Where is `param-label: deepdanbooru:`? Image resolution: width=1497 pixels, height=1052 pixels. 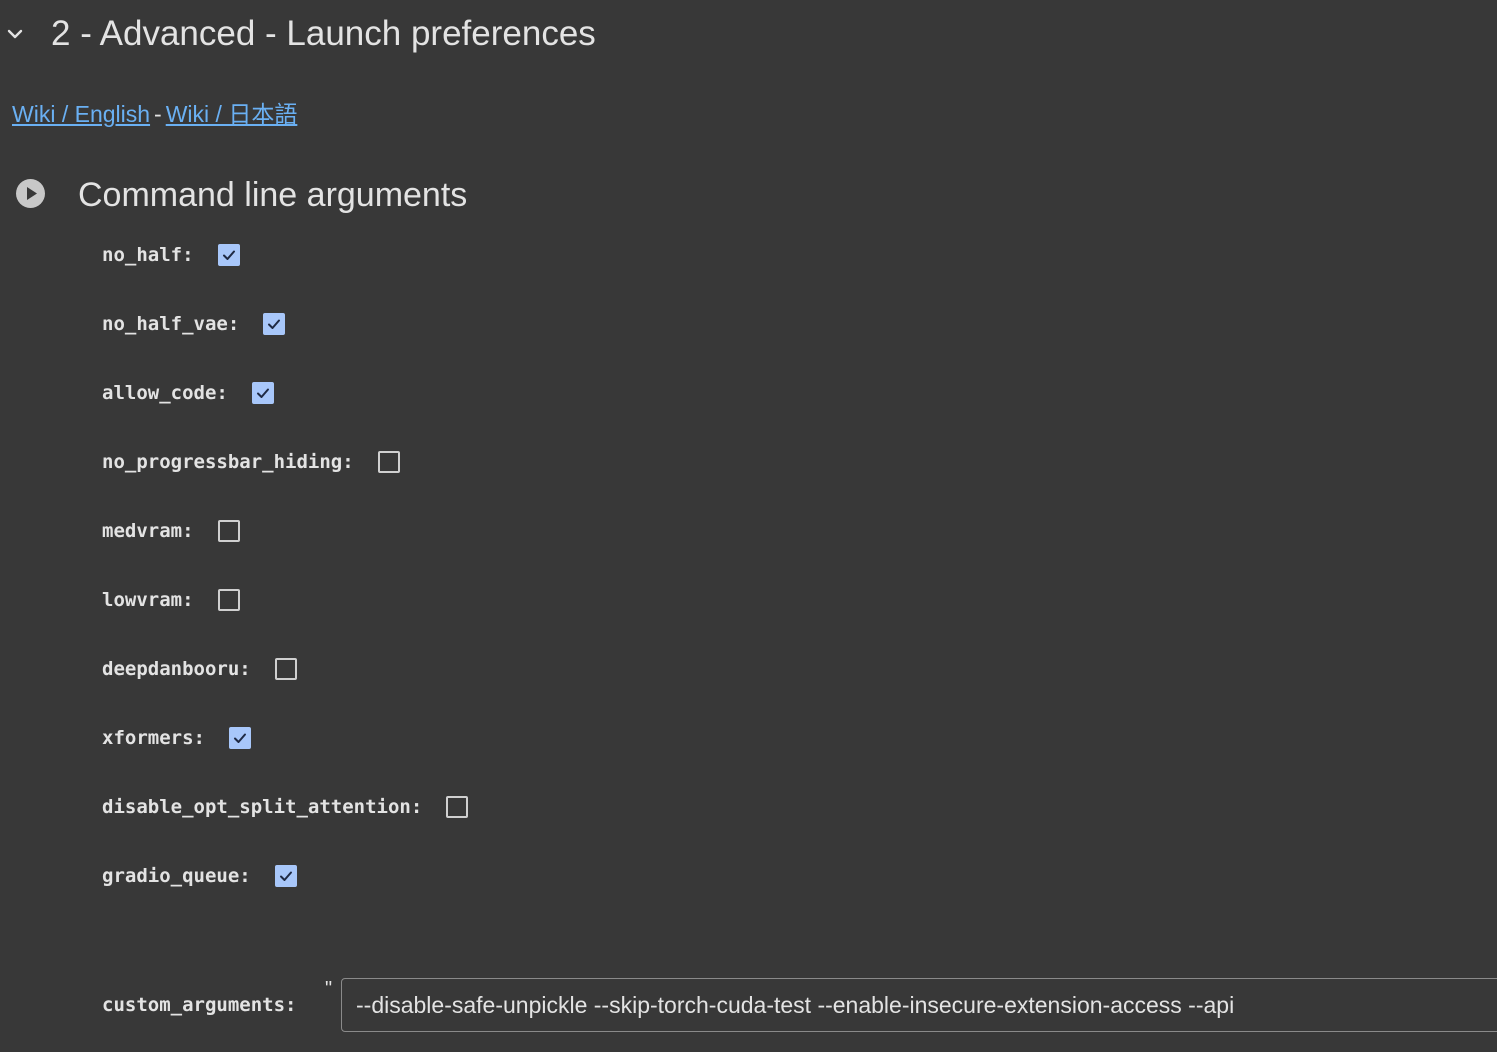 param-label: deepdanbooru: is located at coordinates (176, 669).